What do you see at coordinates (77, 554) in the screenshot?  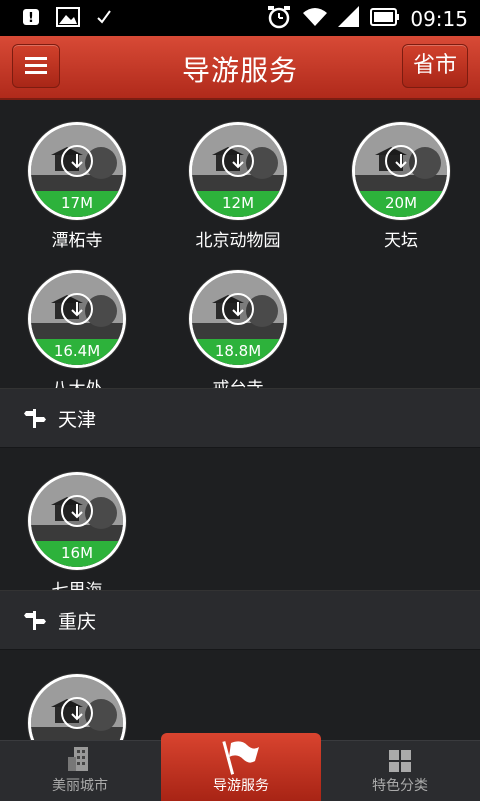 I see `file-size: 16M` at bounding box center [77, 554].